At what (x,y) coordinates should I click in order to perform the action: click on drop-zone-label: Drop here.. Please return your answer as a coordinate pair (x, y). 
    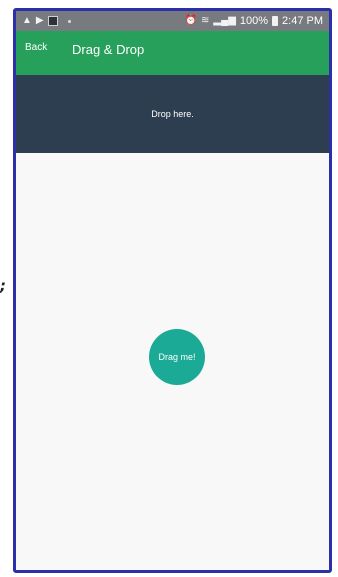
    Looking at the image, I should click on (172, 114).